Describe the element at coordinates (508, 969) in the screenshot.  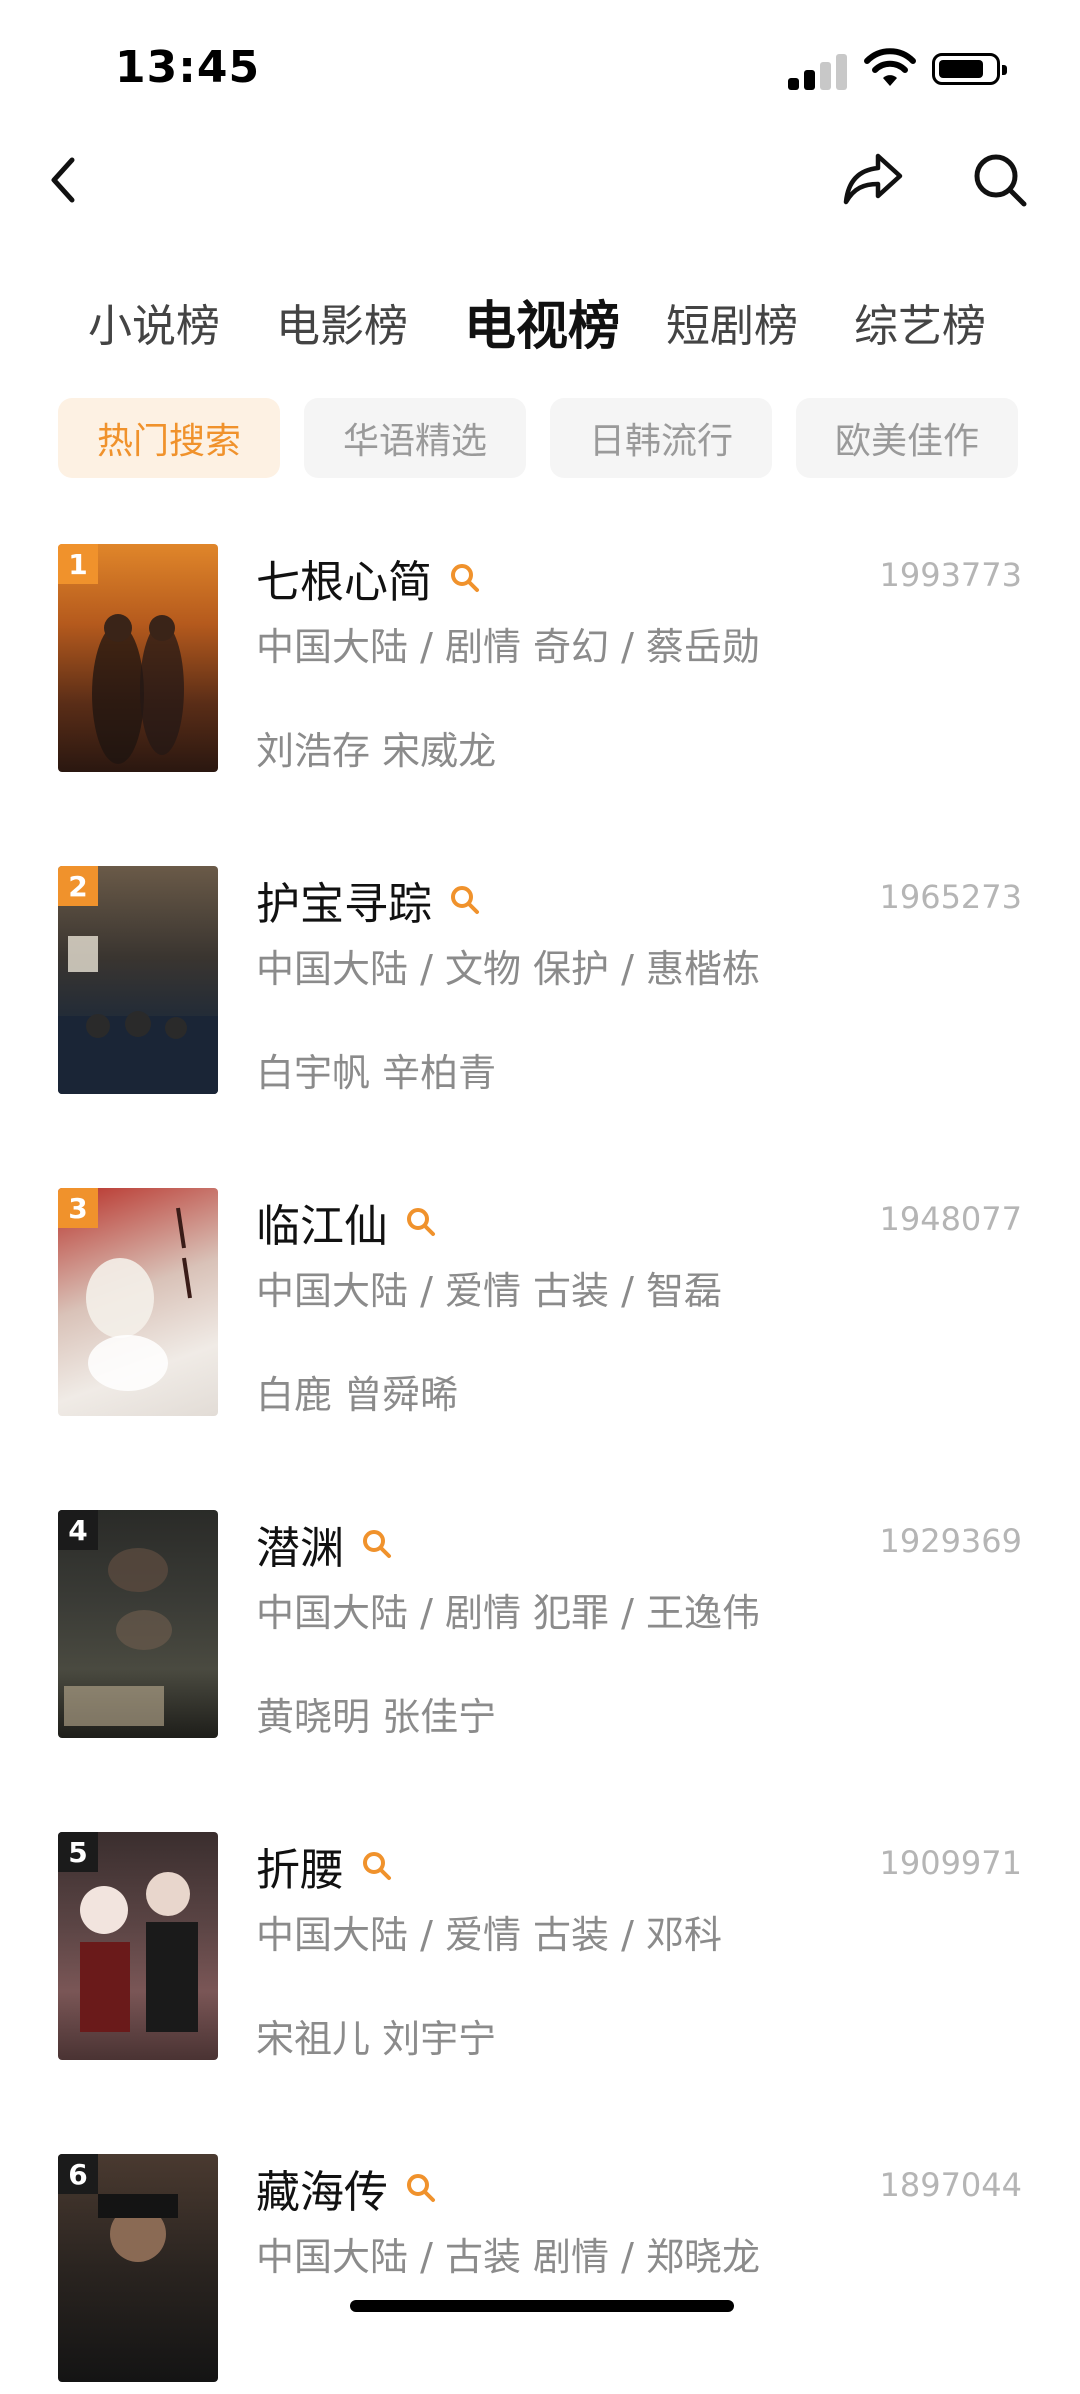
I see `item-meta: 中国大陆 / 文物 保护 / 惠楷栋` at that location.